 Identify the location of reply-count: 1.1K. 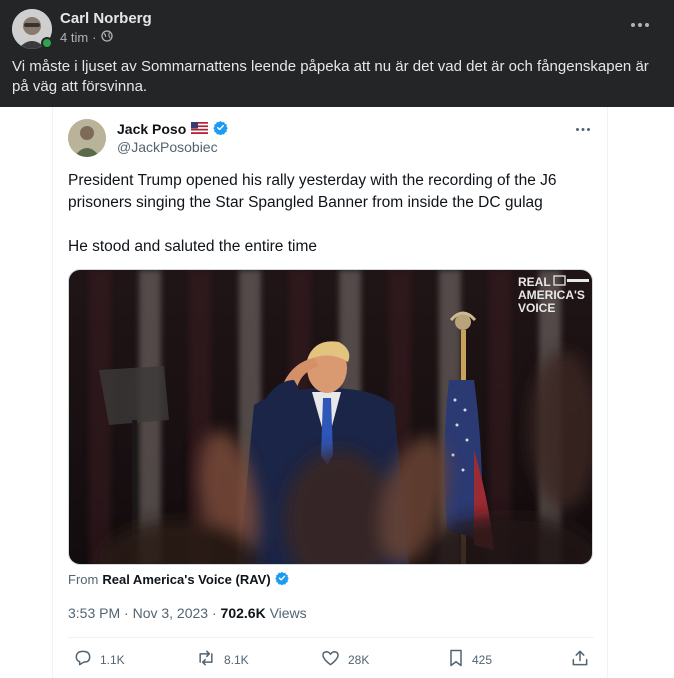
(112, 659).